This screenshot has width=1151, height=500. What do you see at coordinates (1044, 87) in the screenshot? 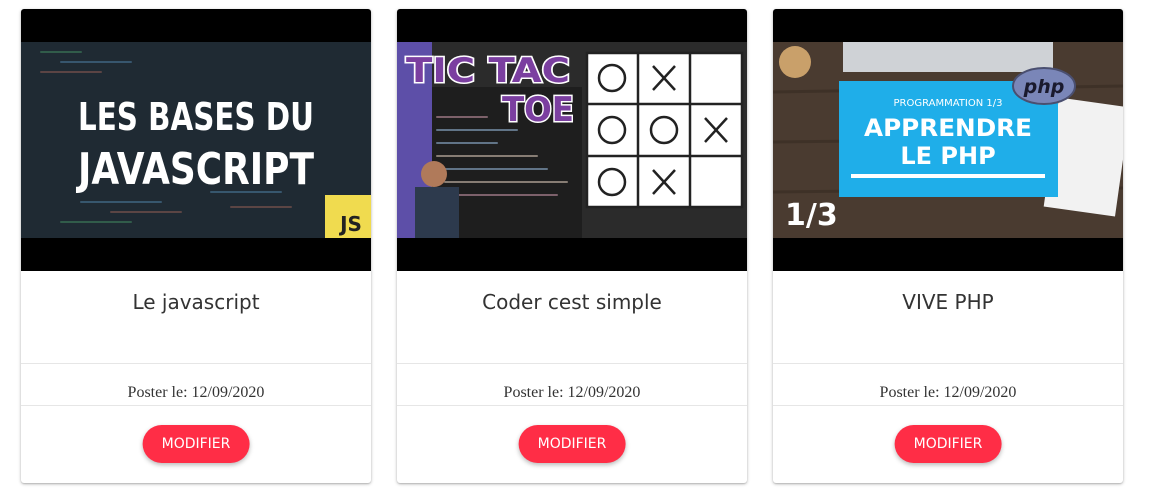
I see `php-logo-text: php` at bounding box center [1044, 87].